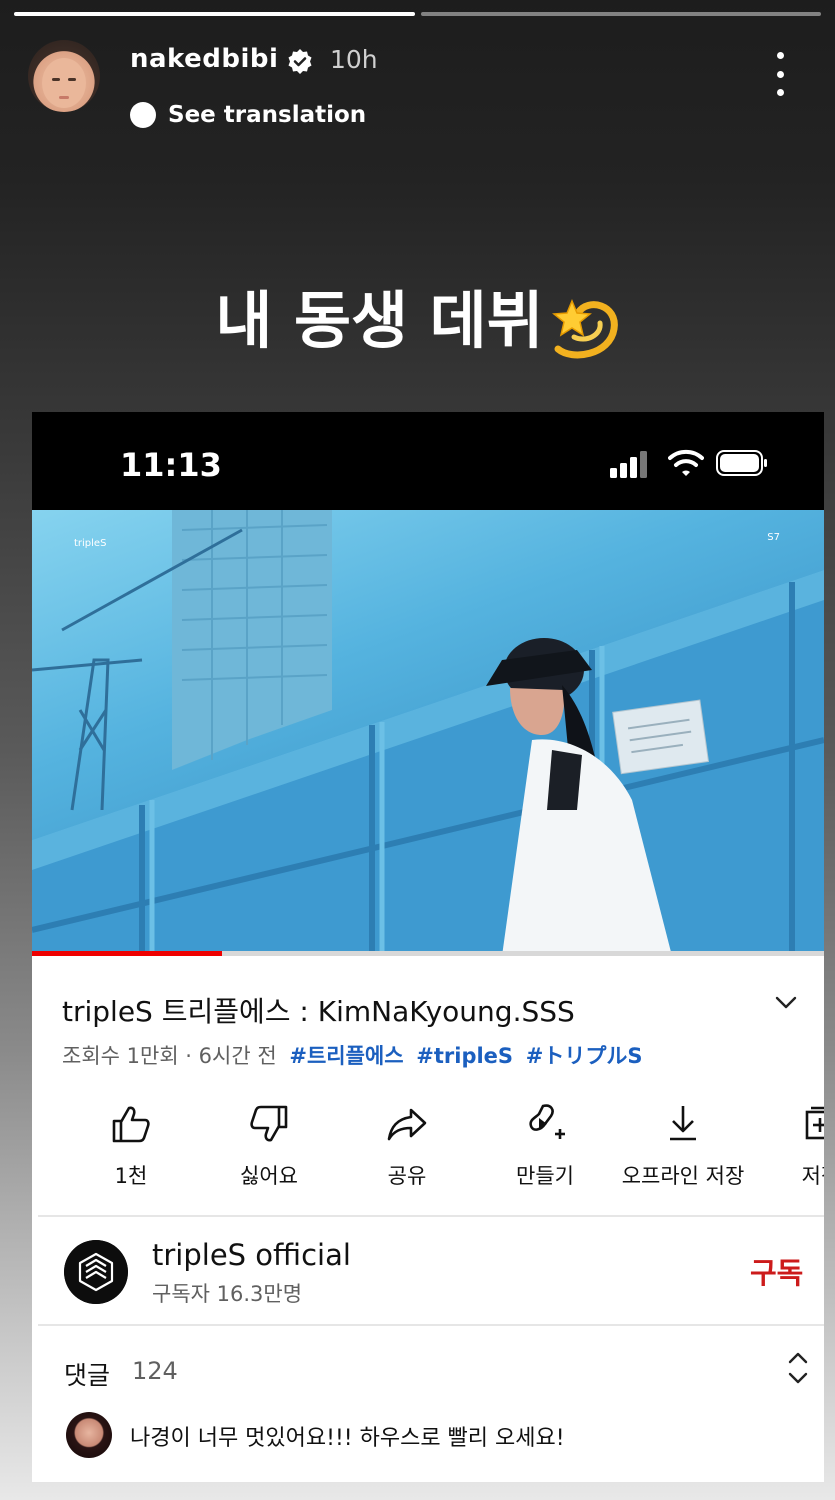  Describe the element at coordinates (131, 1176) in the screenshot. I see `like-count: 1천` at that location.